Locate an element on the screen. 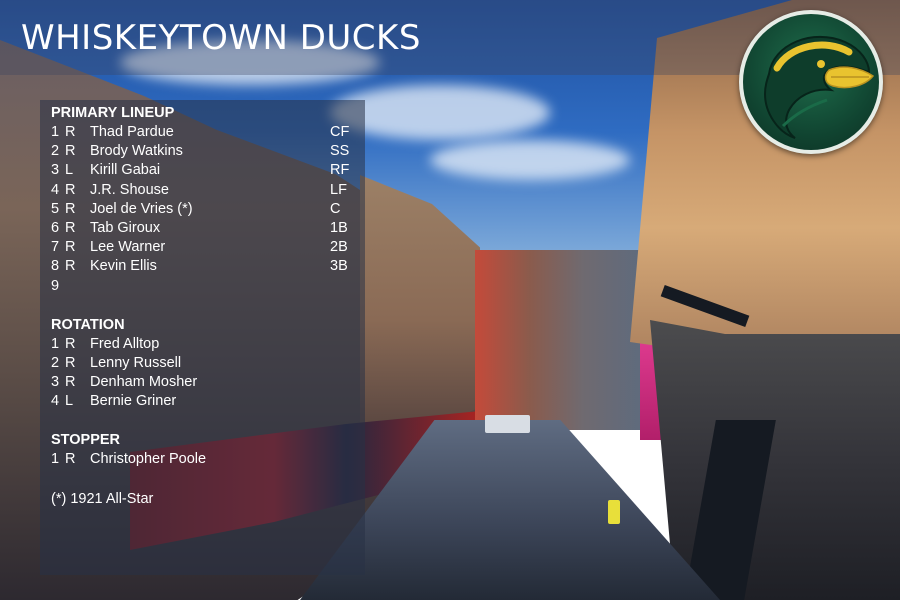 This screenshot has height=600, width=900. stopper-num: 1 is located at coordinates (55, 459).